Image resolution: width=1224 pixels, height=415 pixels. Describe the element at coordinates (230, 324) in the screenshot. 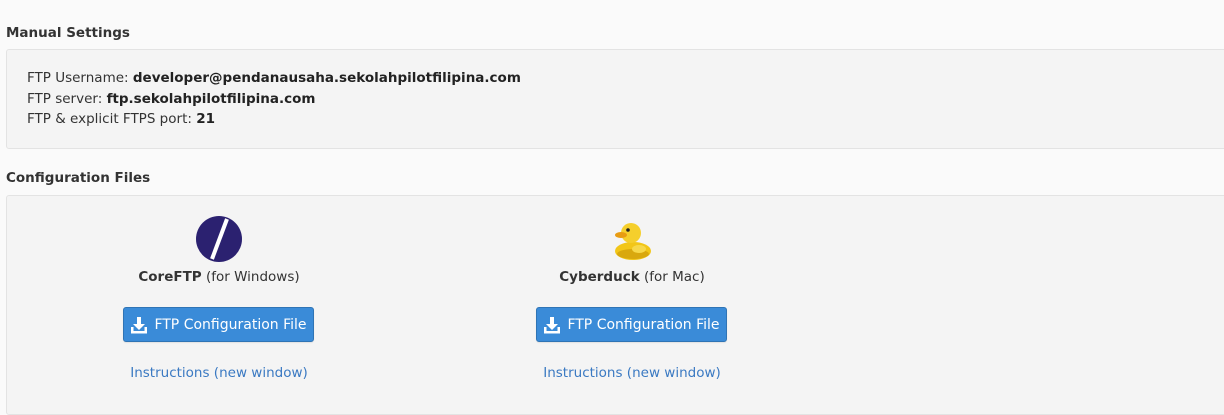

I see `coreftp-download-label: FTP Configuration File` at that location.